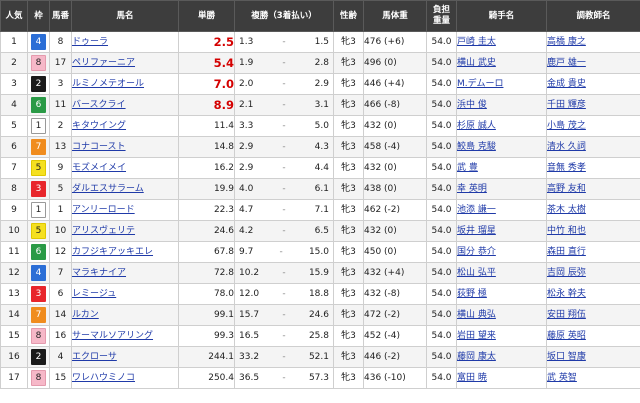  What do you see at coordinates (60, 189) in the screenshot?
I see `umaban-cell: 5` at bounding box center [60, 189].